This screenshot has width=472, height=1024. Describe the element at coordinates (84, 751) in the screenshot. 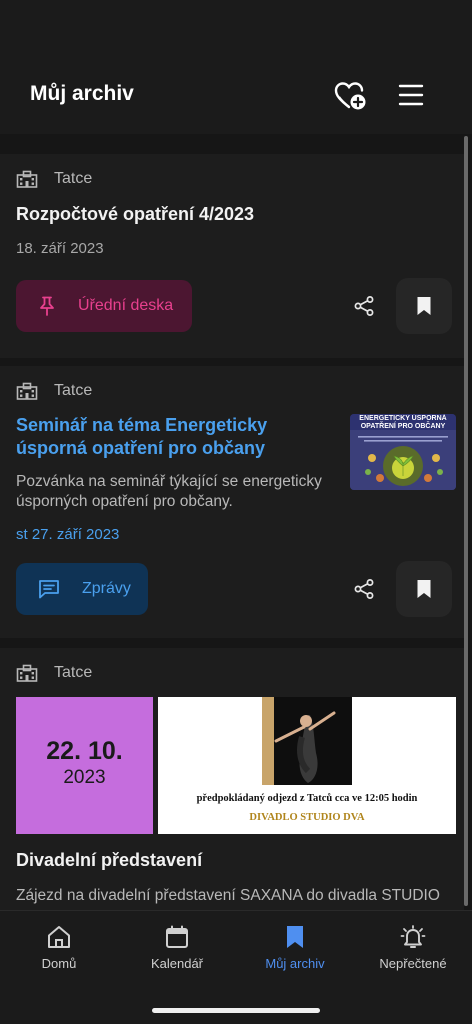

I see `event-day-month: 22. 10.` at that location.